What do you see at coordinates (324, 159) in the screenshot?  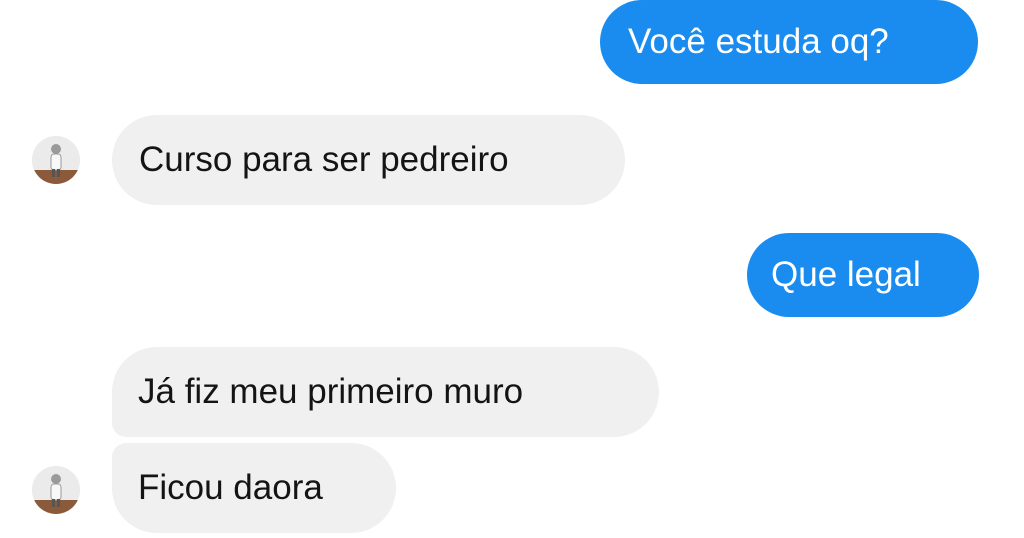 I see `message-text: Curso para ser pedreiro` at bounding box center [324, 159].